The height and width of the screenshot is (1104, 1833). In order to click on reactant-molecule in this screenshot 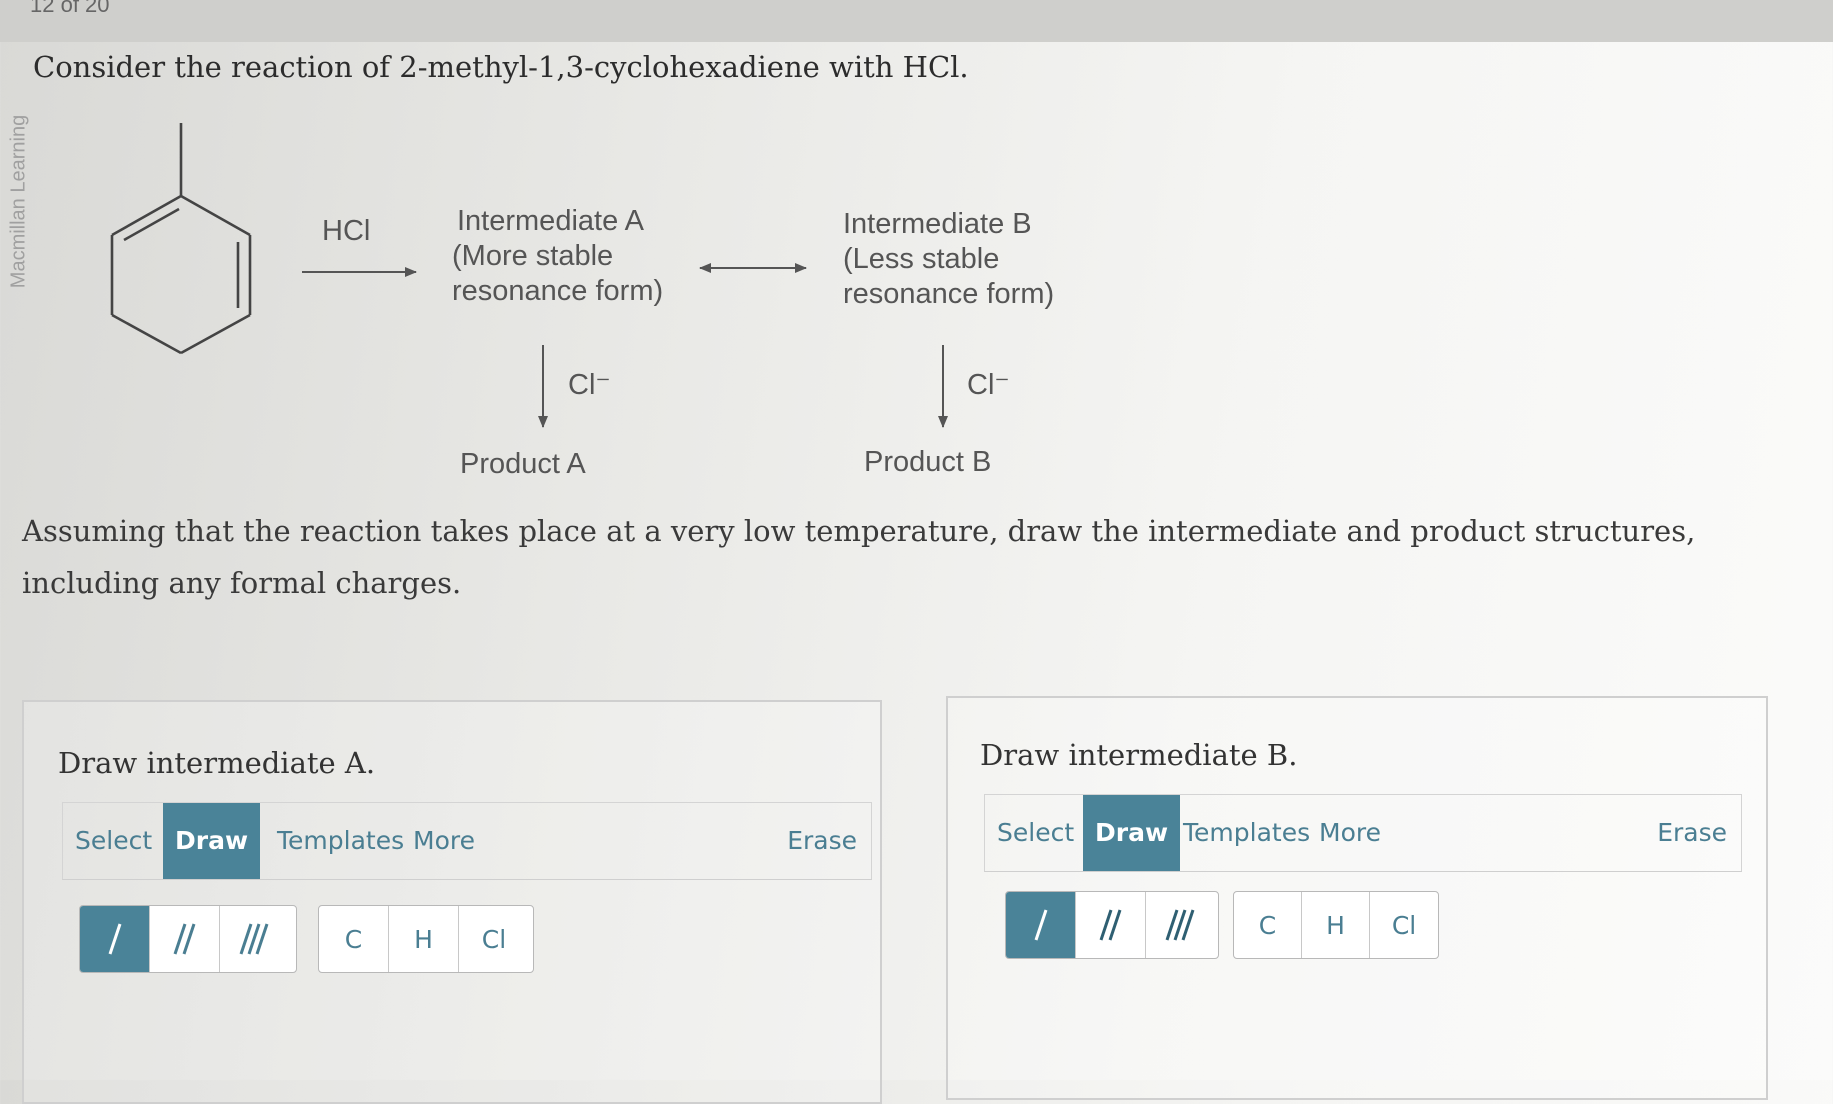, I will do `click(181, 239)`.